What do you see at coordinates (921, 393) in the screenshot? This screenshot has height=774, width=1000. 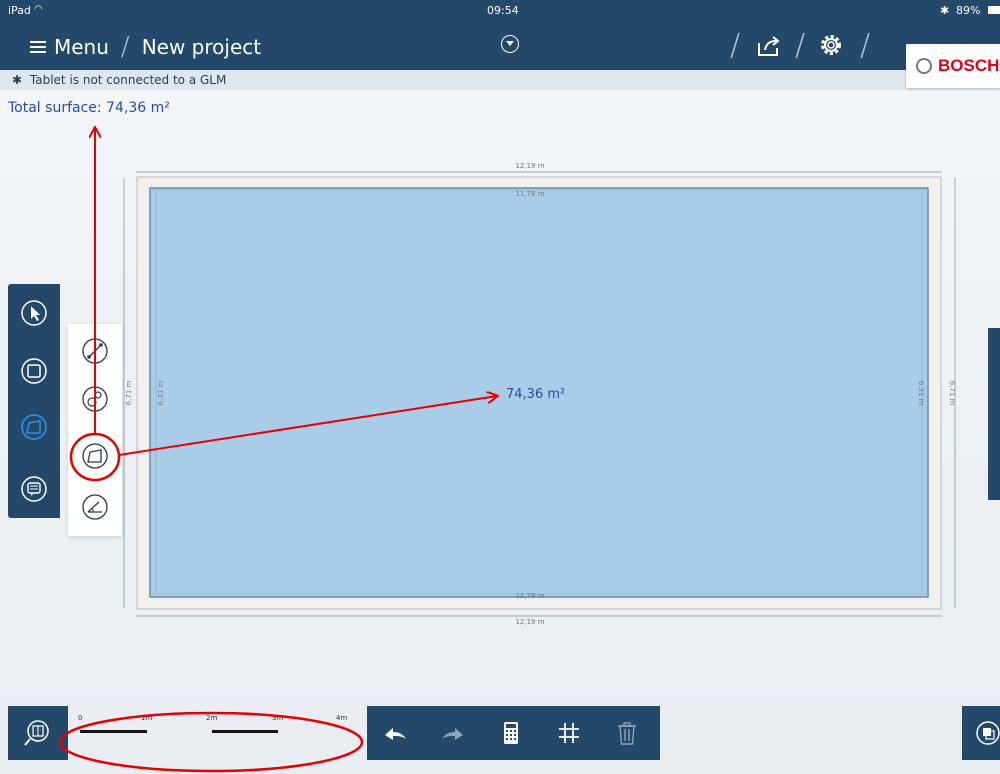 I see `inner-height-right-label: 6,31 m` at bounding box center [921, 393].